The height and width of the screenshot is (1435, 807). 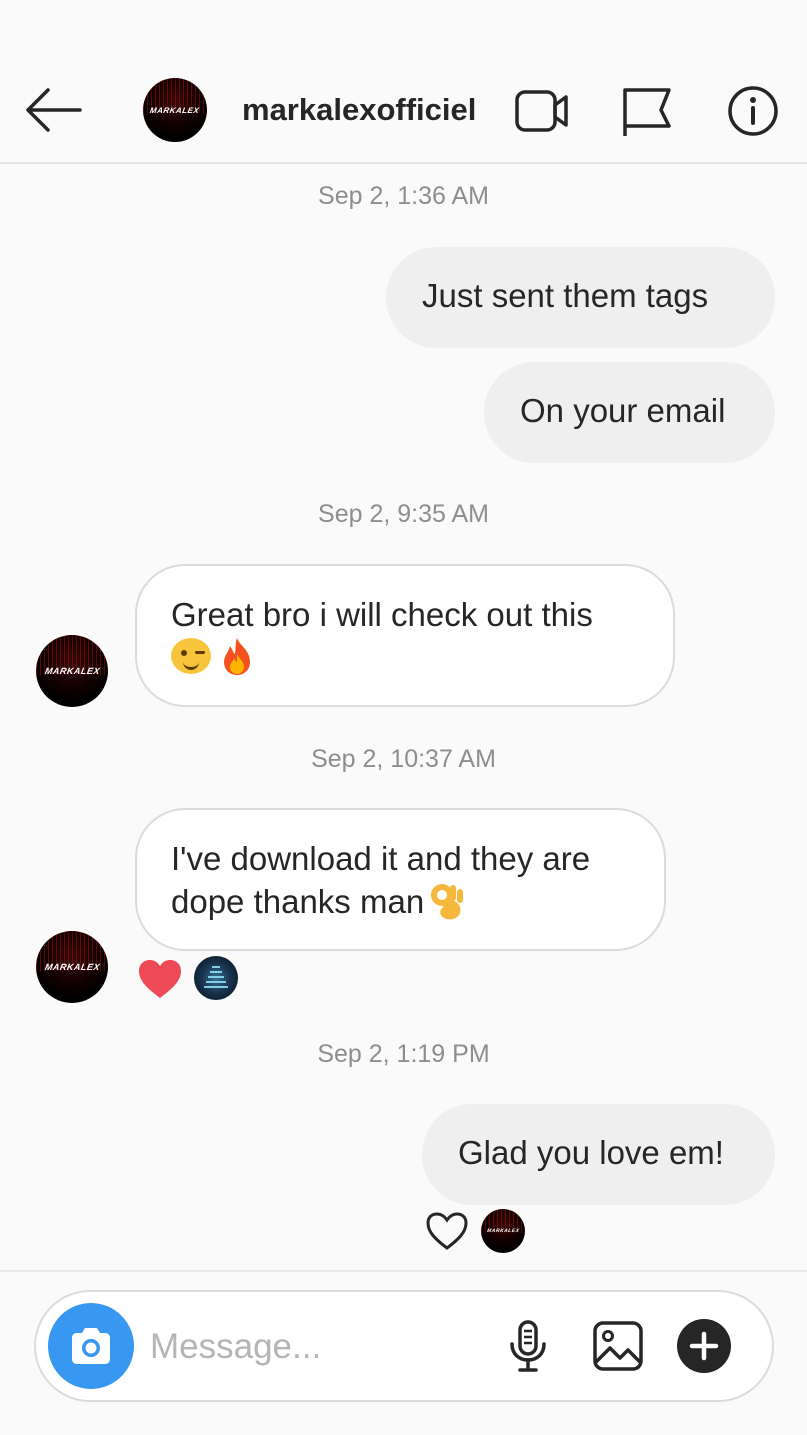 I want to click on message-text: Great bro i will check out this, so click(x=382, y=614).